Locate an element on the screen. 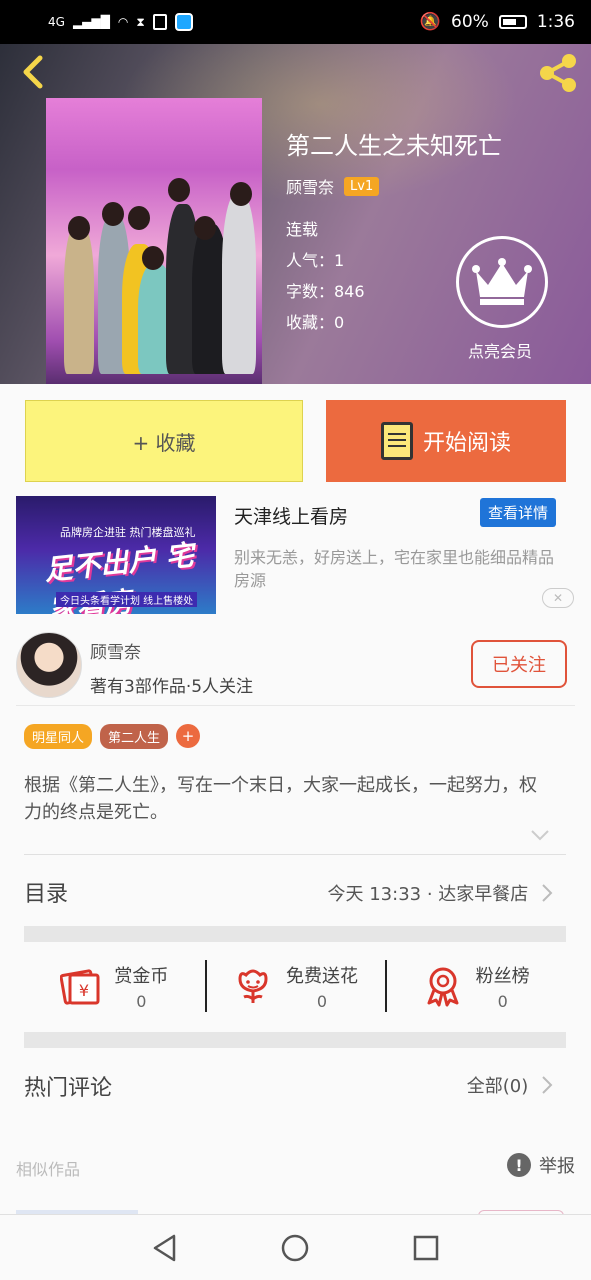 This screenshot has height=1280, width=591. all-comments-text: 全部(0) is located at coordinates (497, 1086).